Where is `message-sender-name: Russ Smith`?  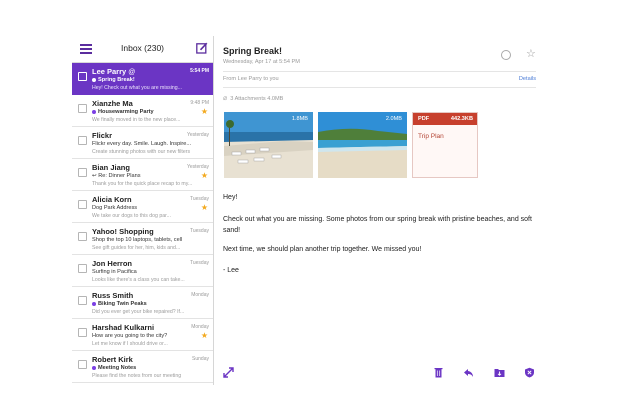
message-sender-name: Russ Smith is located at coordinates (113, 295).